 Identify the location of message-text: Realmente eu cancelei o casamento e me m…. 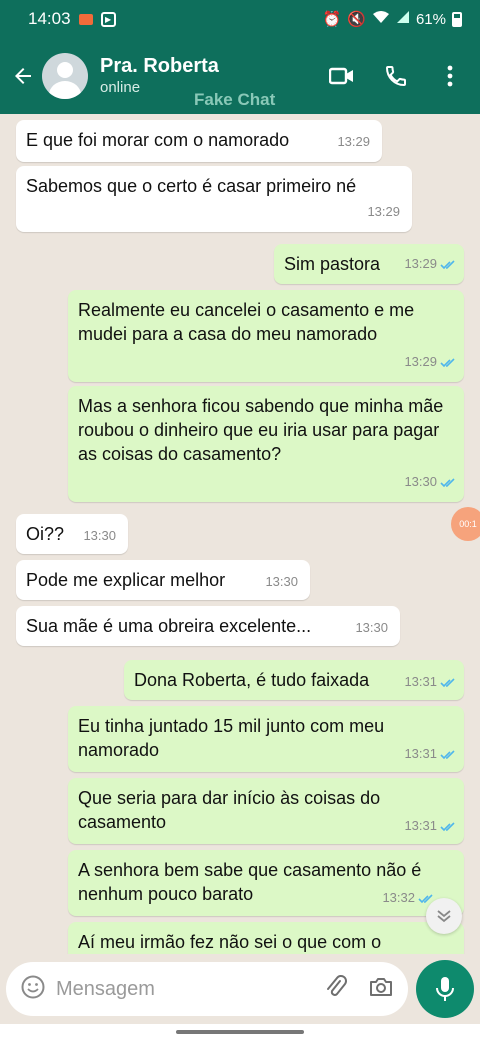
(246, 322).